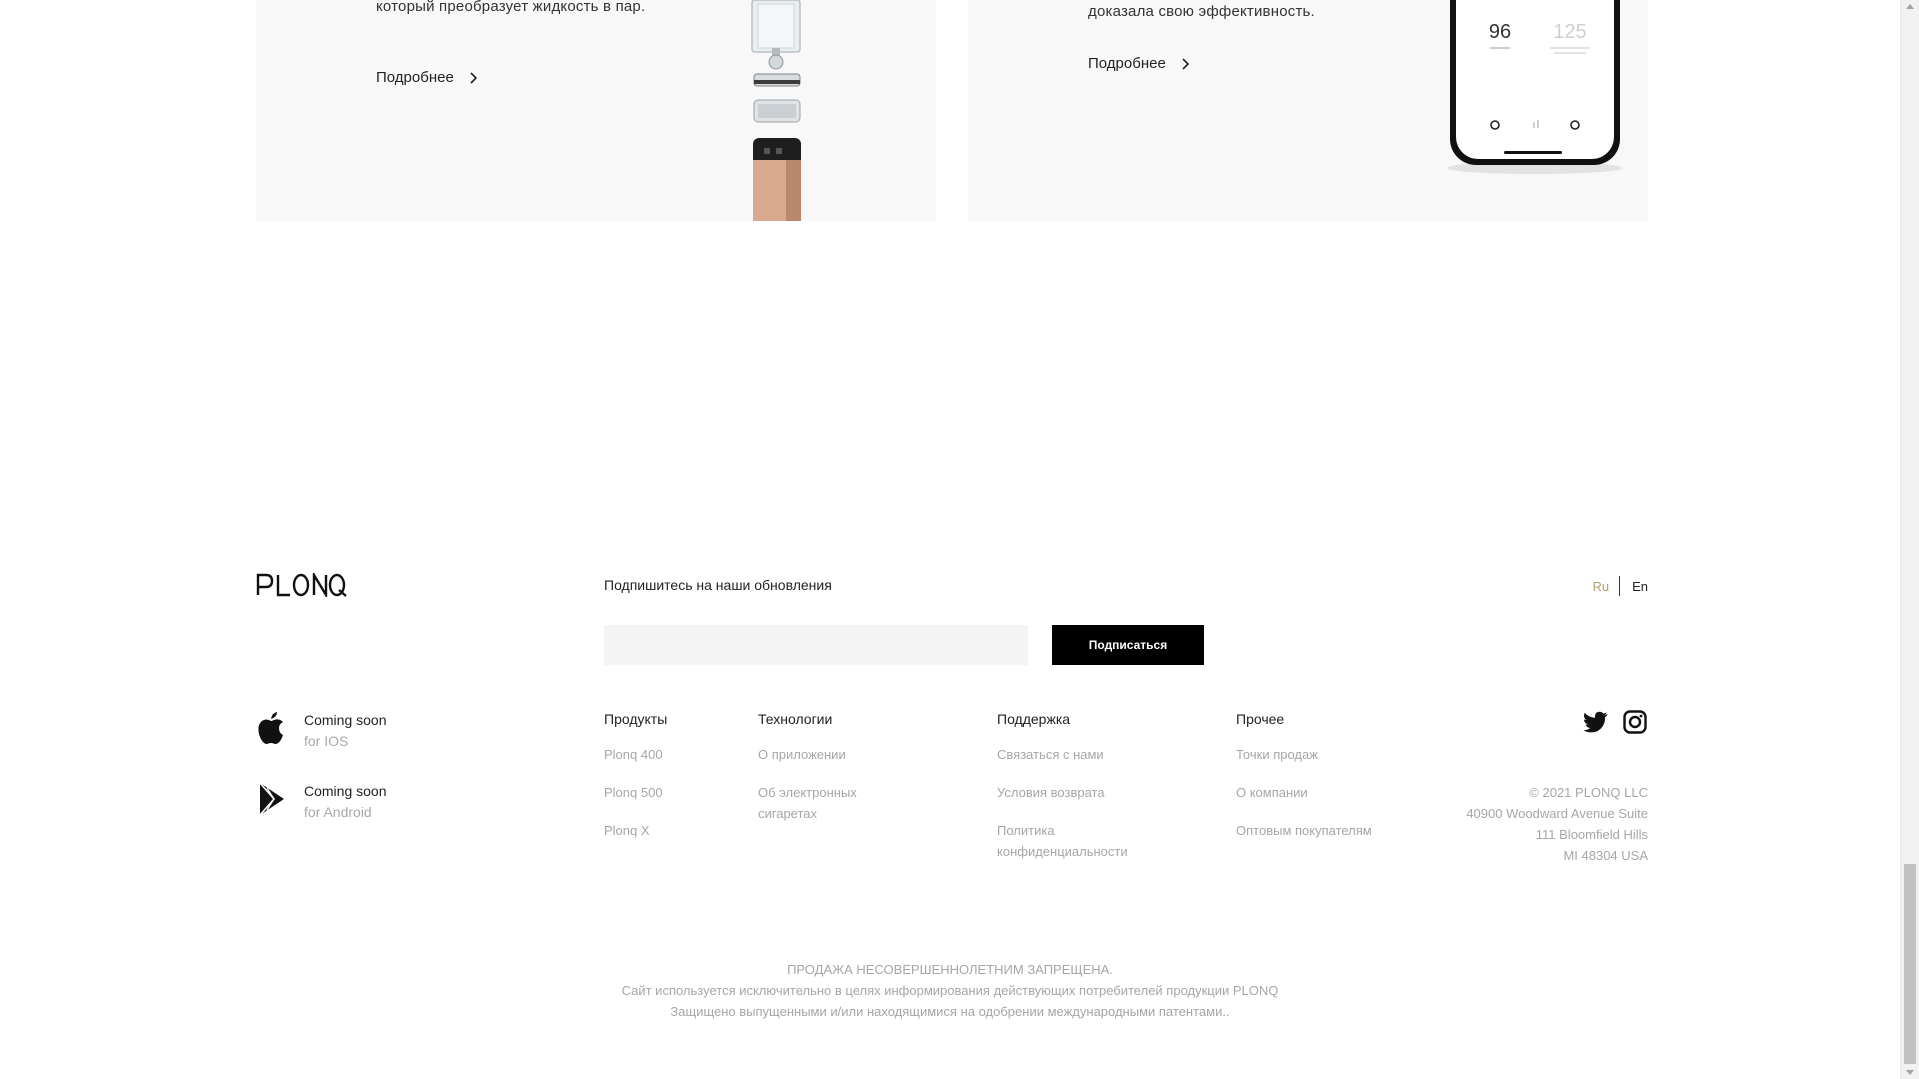  What do you see at coordinates (833, 754) in the screenshot?
I see `footer-link: О приложении` at bounding box center [833, 754].